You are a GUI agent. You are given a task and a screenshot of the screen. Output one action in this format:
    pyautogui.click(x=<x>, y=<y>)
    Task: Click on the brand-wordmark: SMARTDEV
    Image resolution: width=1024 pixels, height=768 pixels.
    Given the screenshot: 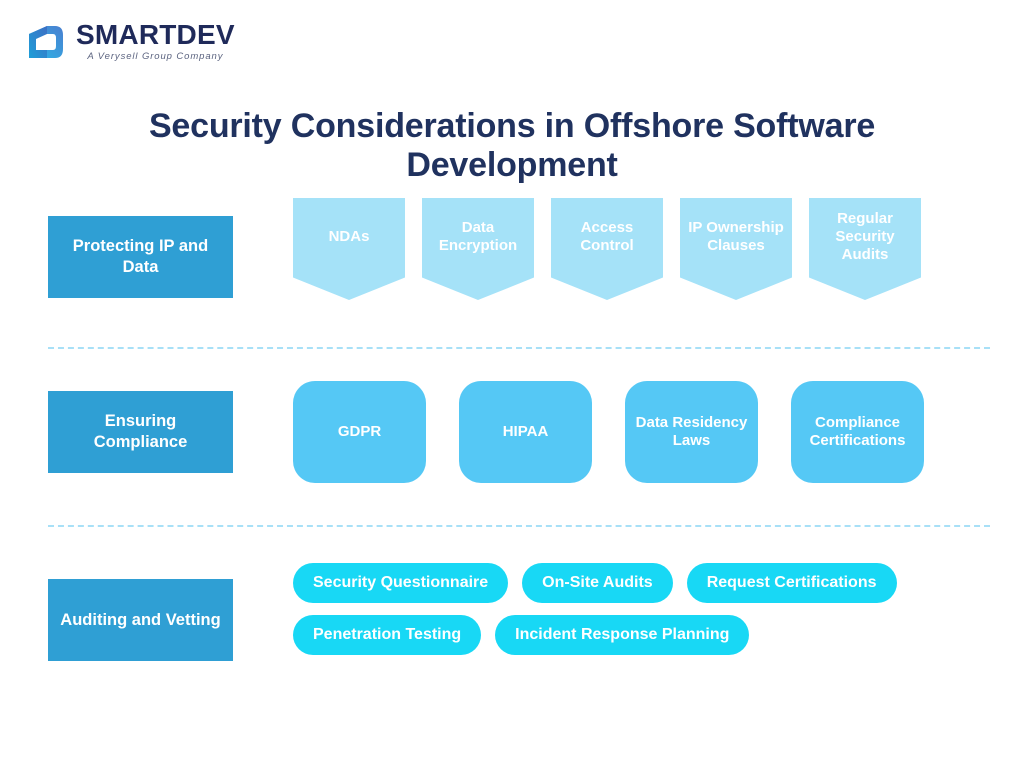 What is the action you would take?
    pyautogui.click(x=155, y=34)
    